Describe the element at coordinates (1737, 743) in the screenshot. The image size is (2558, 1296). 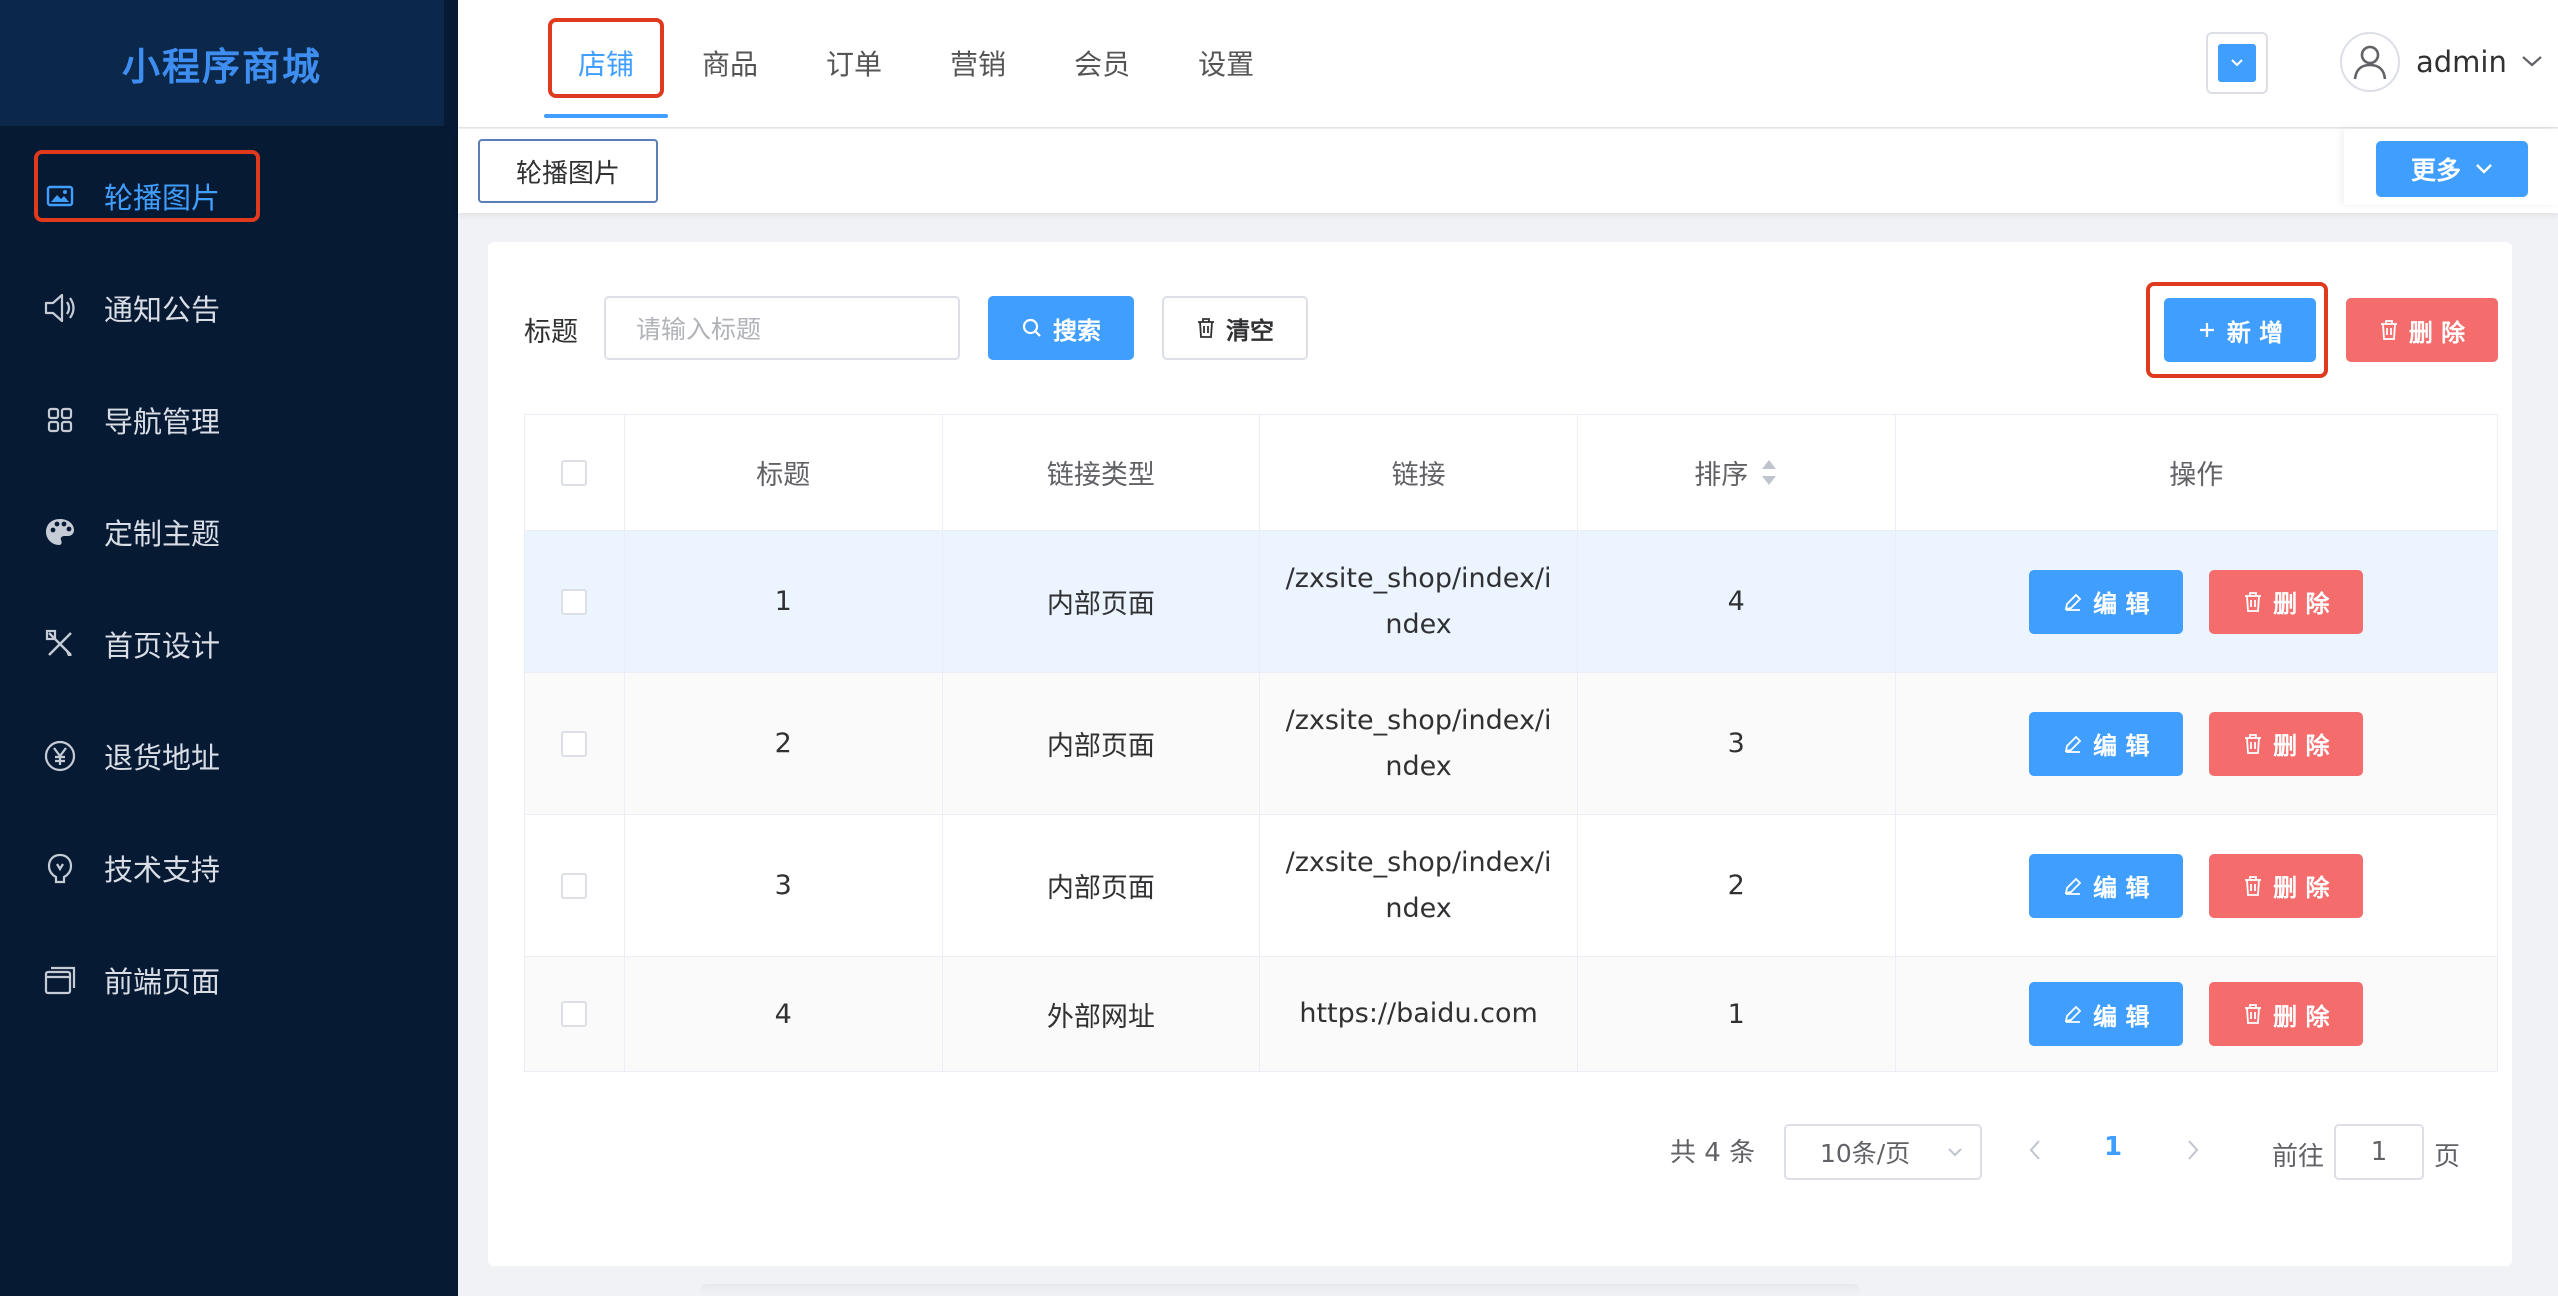
I see `cell-sort: 3` at that location.